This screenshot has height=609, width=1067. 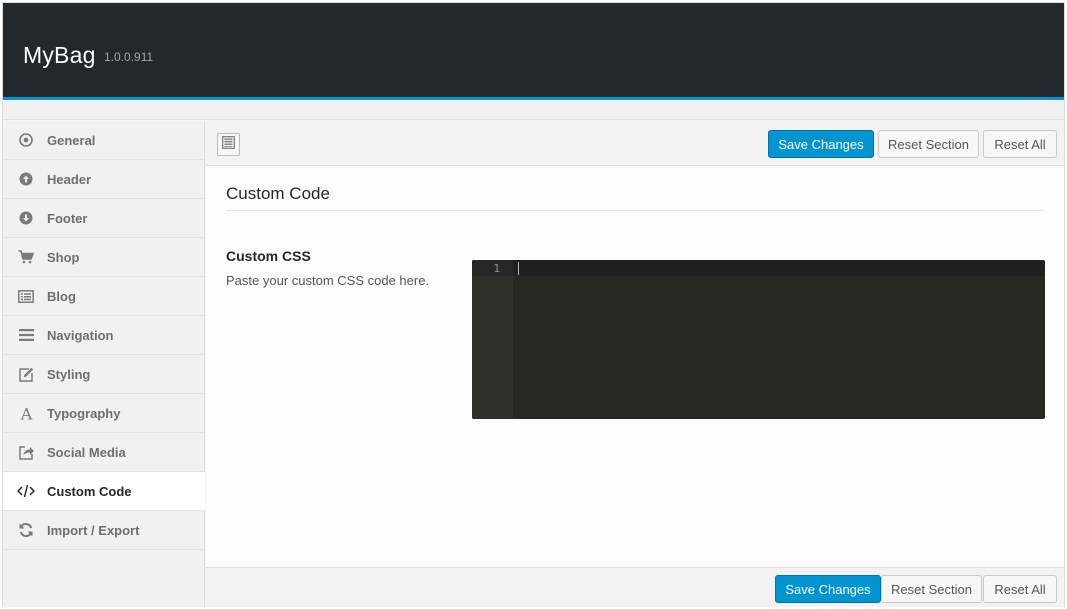 What do you see at coordinates (328, 280) in the screenshot?
I see `field-description: Paste your custom CSS code here.` at bounding box center [328, 280].